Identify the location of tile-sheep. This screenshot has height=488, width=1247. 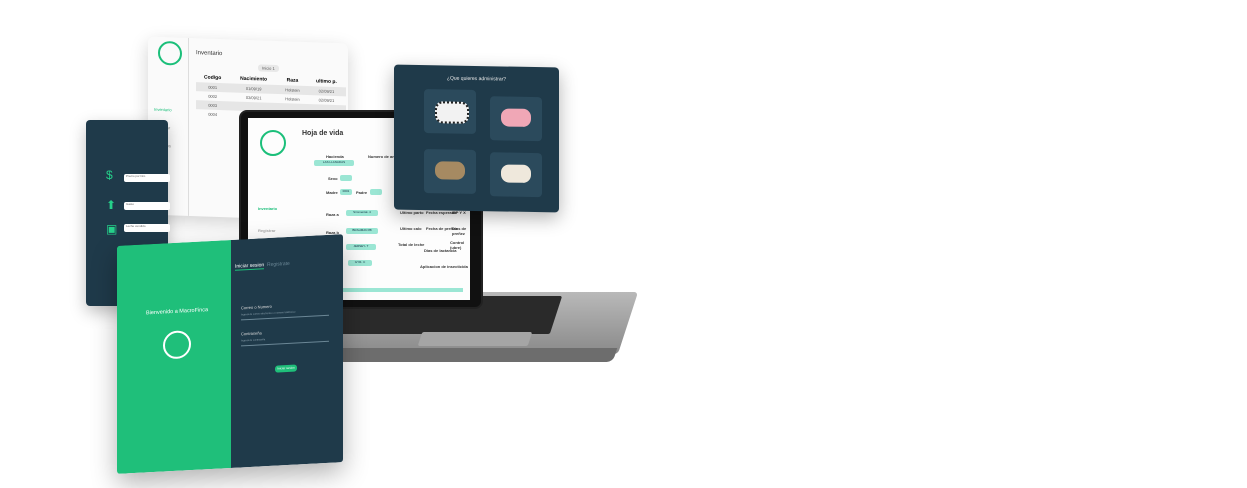
(516, 175).